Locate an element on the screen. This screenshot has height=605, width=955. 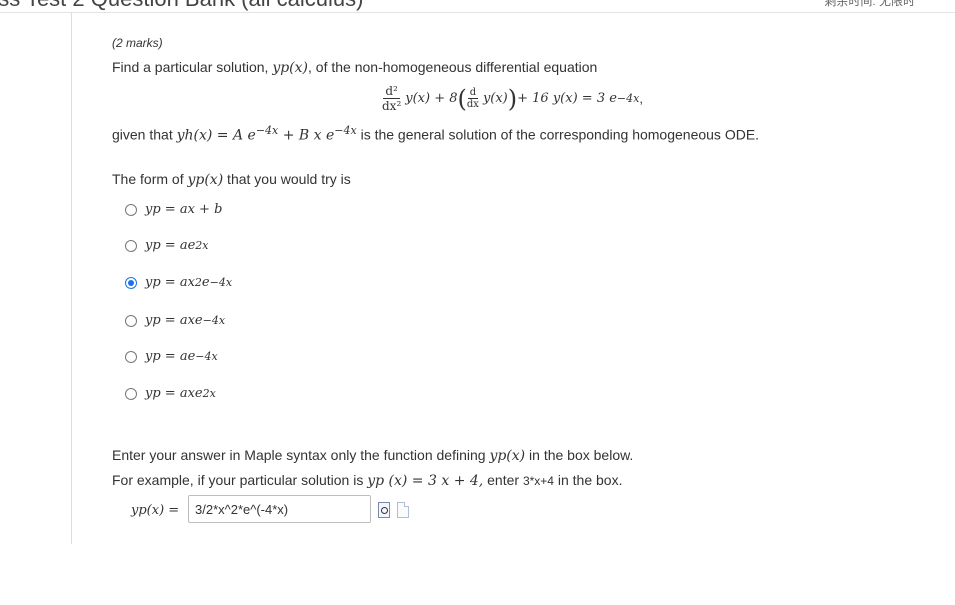
form-question: The form of yp(x) that you would try is is located at coordinates (231, 179).